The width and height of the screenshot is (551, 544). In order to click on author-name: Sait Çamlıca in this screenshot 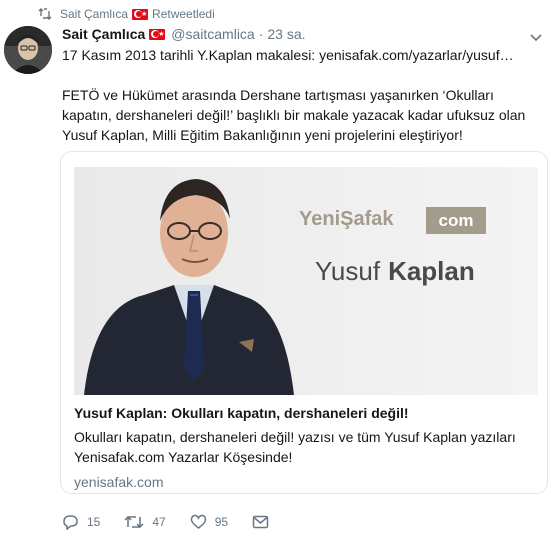, I will do `click(103, 34)`.